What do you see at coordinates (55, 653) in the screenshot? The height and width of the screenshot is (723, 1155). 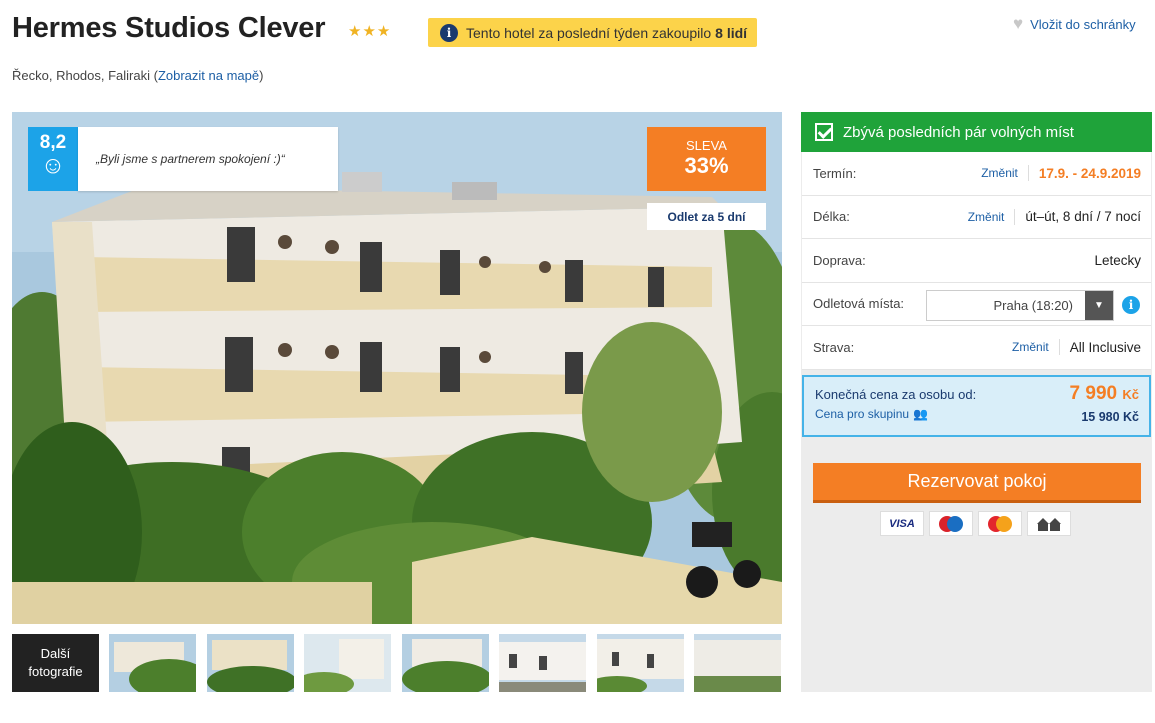 I see `more-photos-line1: Další` at bounding box center [55, 653].